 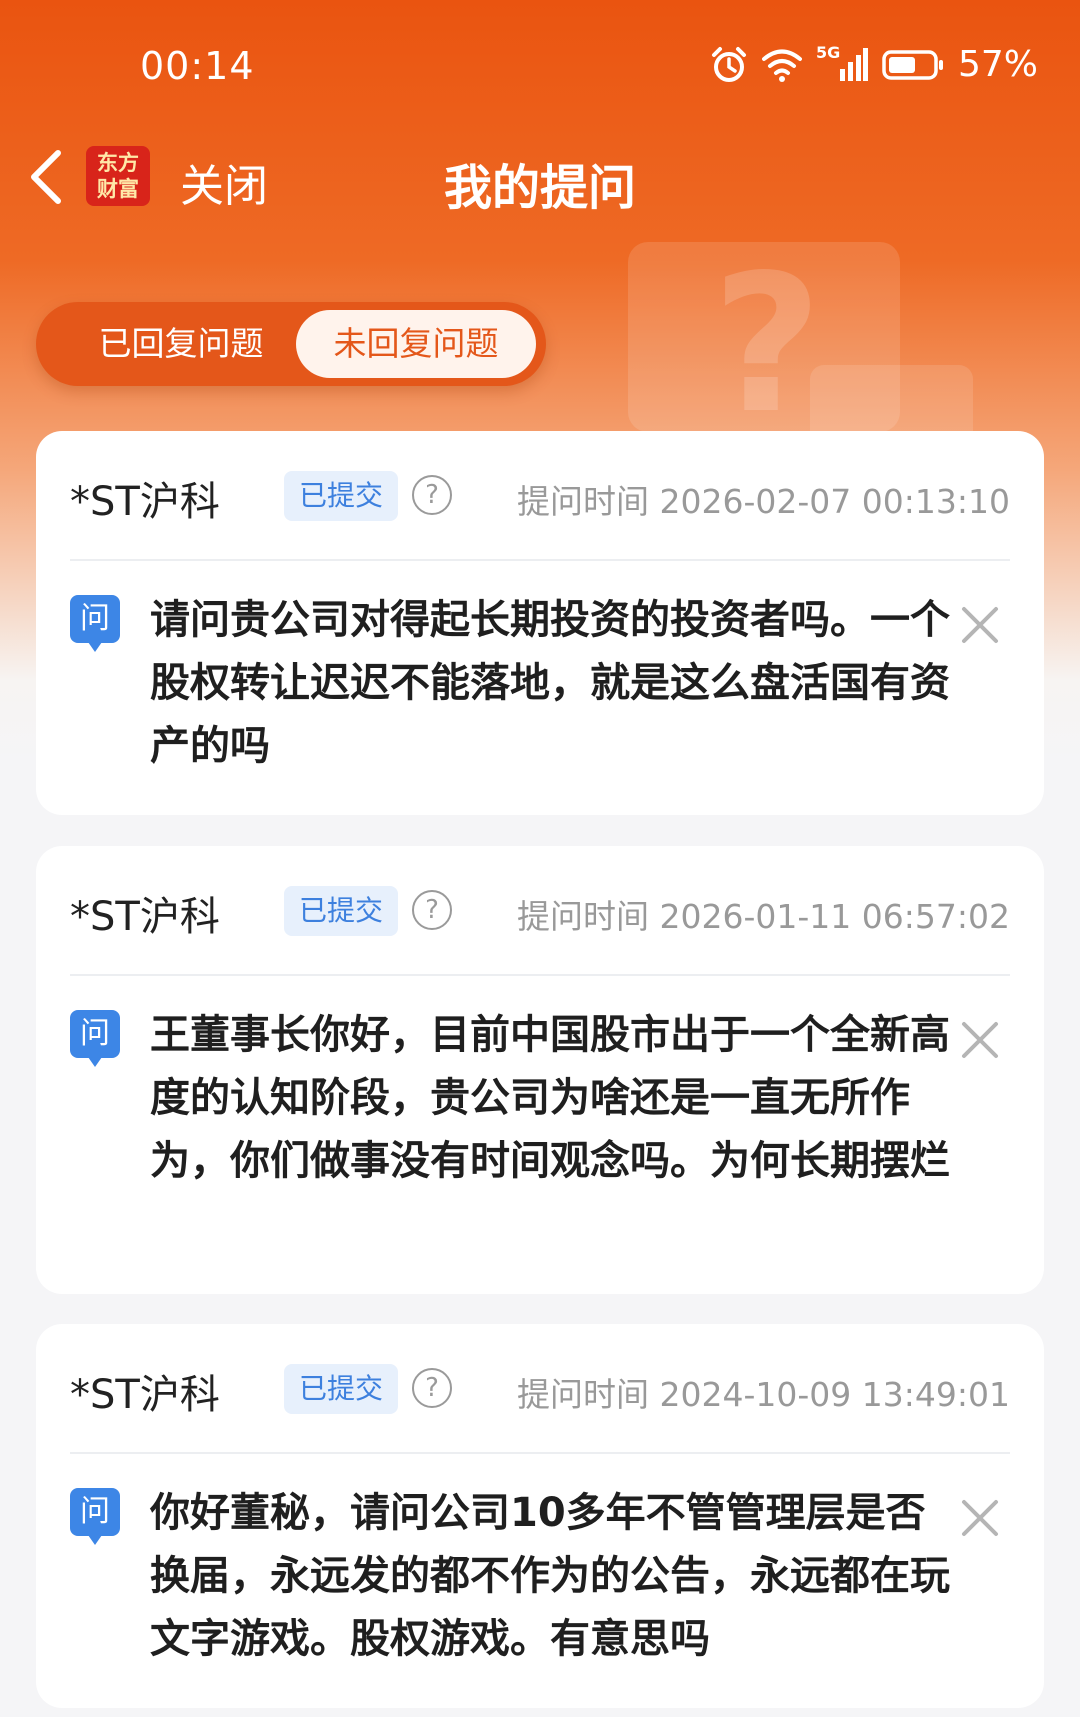 I want to click on card-header: *ST沪科 已提交 ? 提问时间 2026-01-11 06:57:02, so click(x=540, y=911).